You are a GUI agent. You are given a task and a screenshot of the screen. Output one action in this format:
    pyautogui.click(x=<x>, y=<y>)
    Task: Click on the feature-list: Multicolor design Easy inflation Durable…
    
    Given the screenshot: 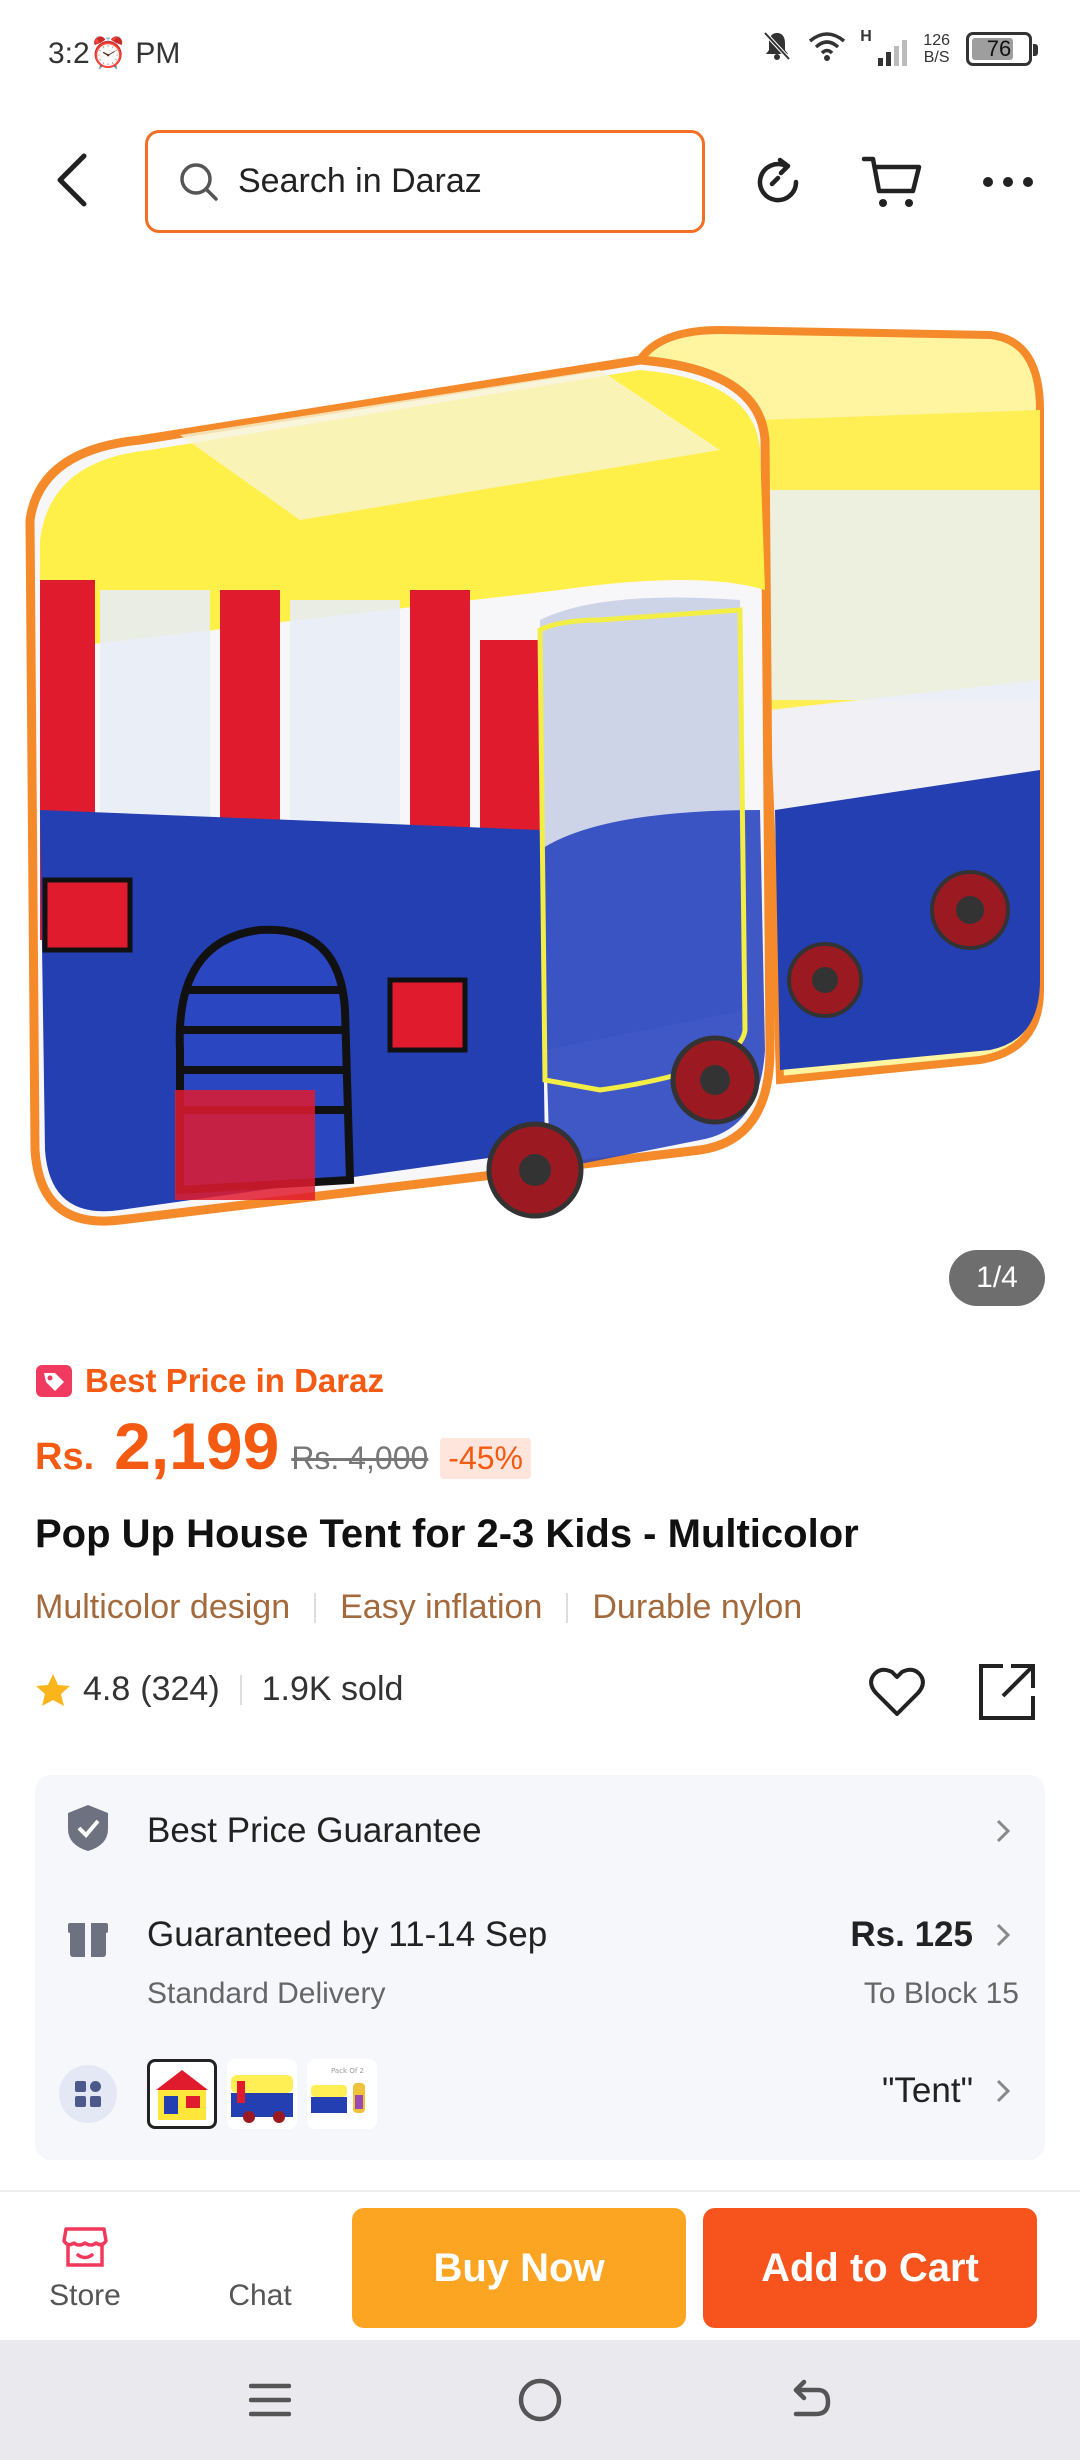 What is the action you would take?
    pyautogui.click(x=418, y=1607)
    